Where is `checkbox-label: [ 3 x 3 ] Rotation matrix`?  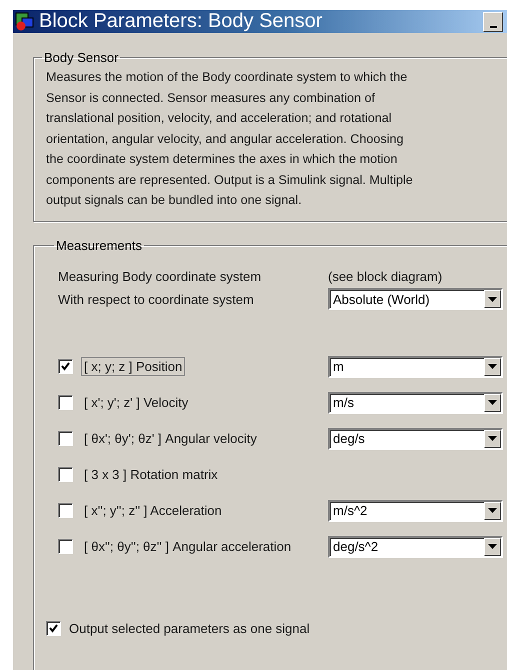
checkbox-label: [ 3 x 3 ] Rotation matrix is located at coordinates (151, 474).